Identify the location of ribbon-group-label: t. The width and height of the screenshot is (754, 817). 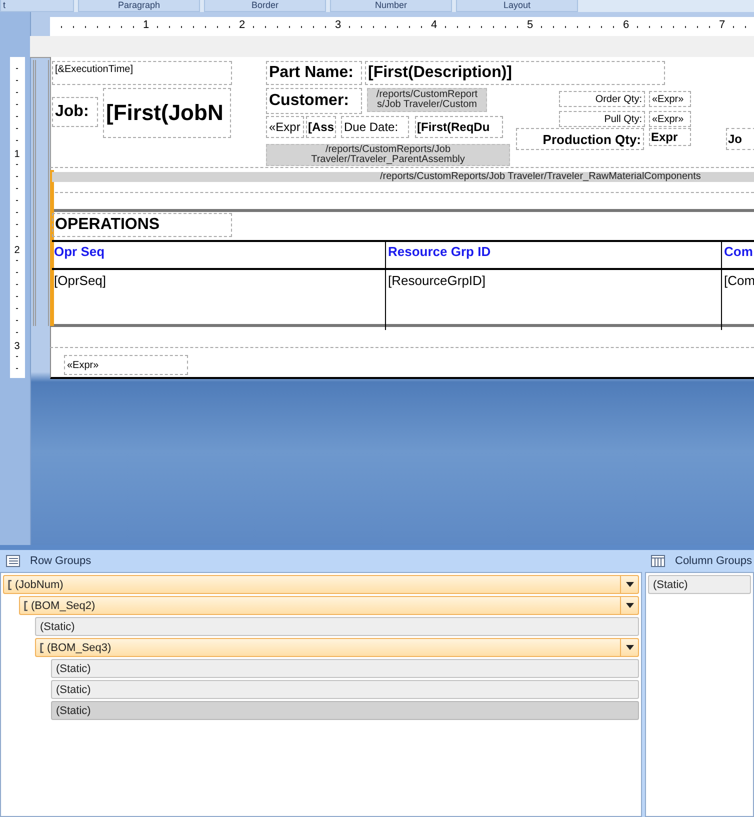
(37, 6).